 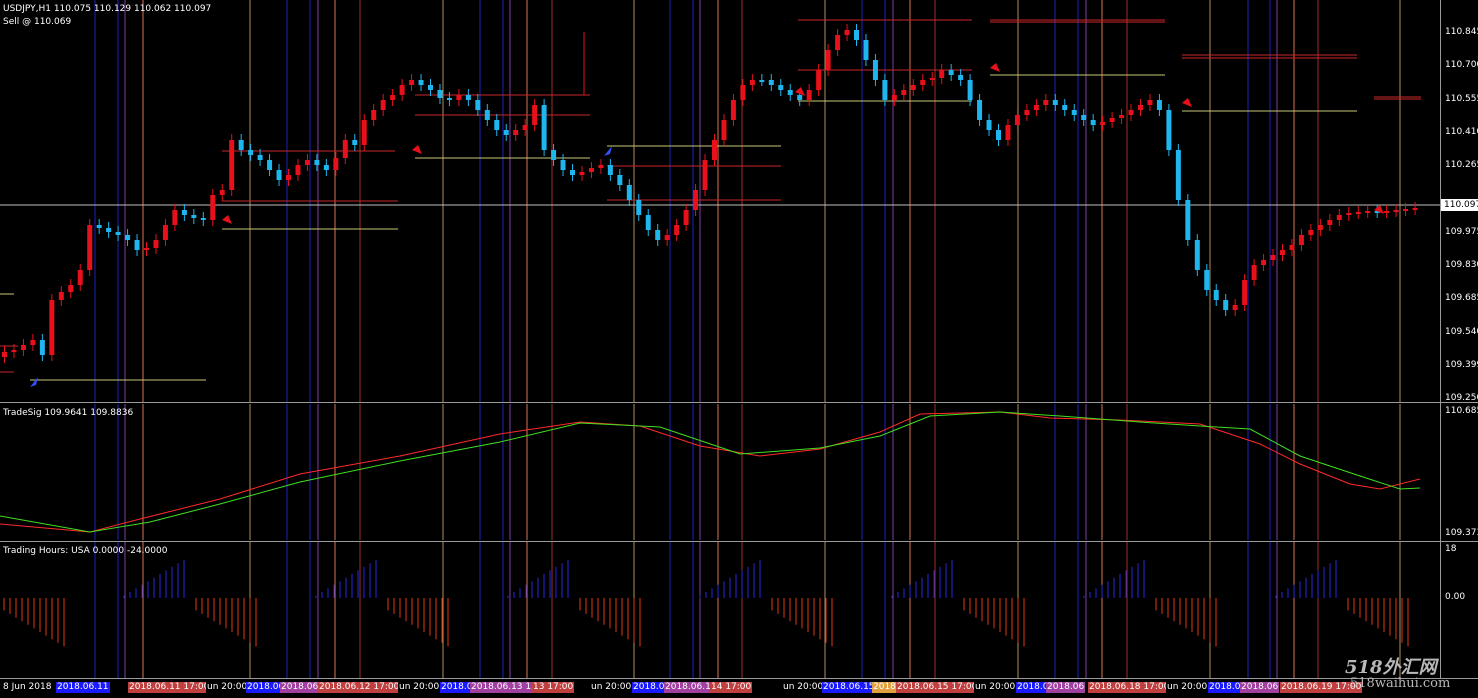 What do you see at coordinates (1461, 365) in the screenshot?
I see `price-scale-label: 109.399` at bounding box center [1461, 365].